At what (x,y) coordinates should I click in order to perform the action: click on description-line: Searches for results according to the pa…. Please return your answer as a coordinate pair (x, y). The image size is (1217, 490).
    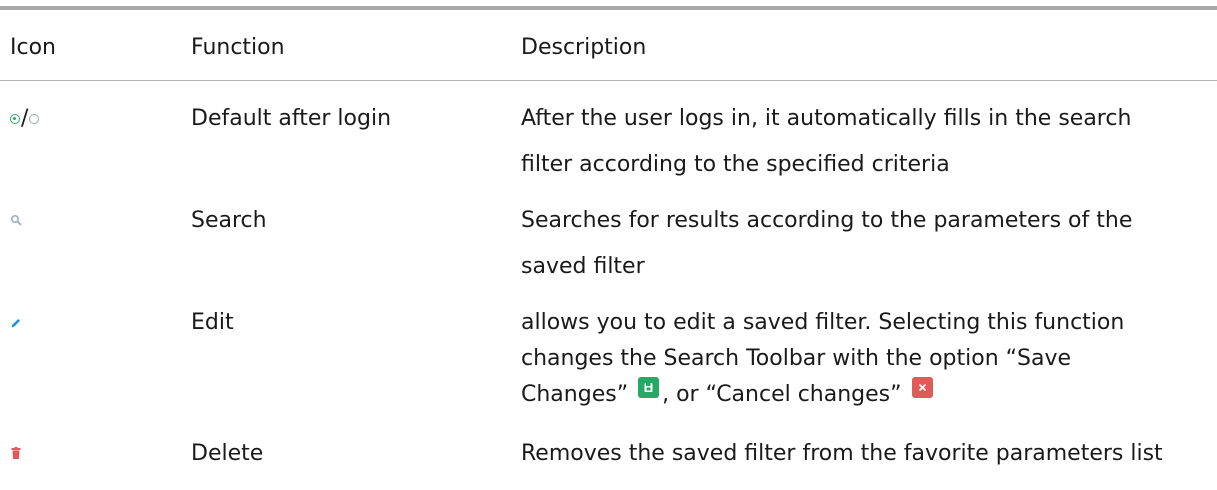
    Looking at the image, I should click on (827, 220).